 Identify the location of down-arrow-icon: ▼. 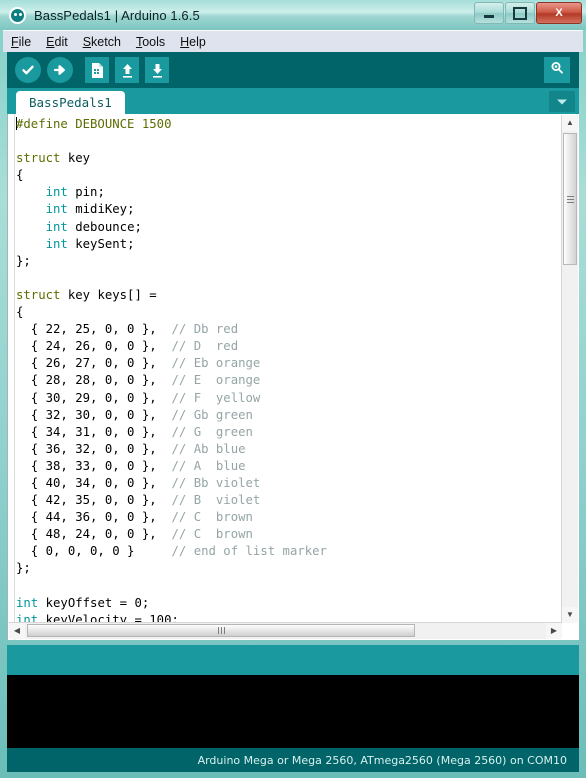
(570, 614).